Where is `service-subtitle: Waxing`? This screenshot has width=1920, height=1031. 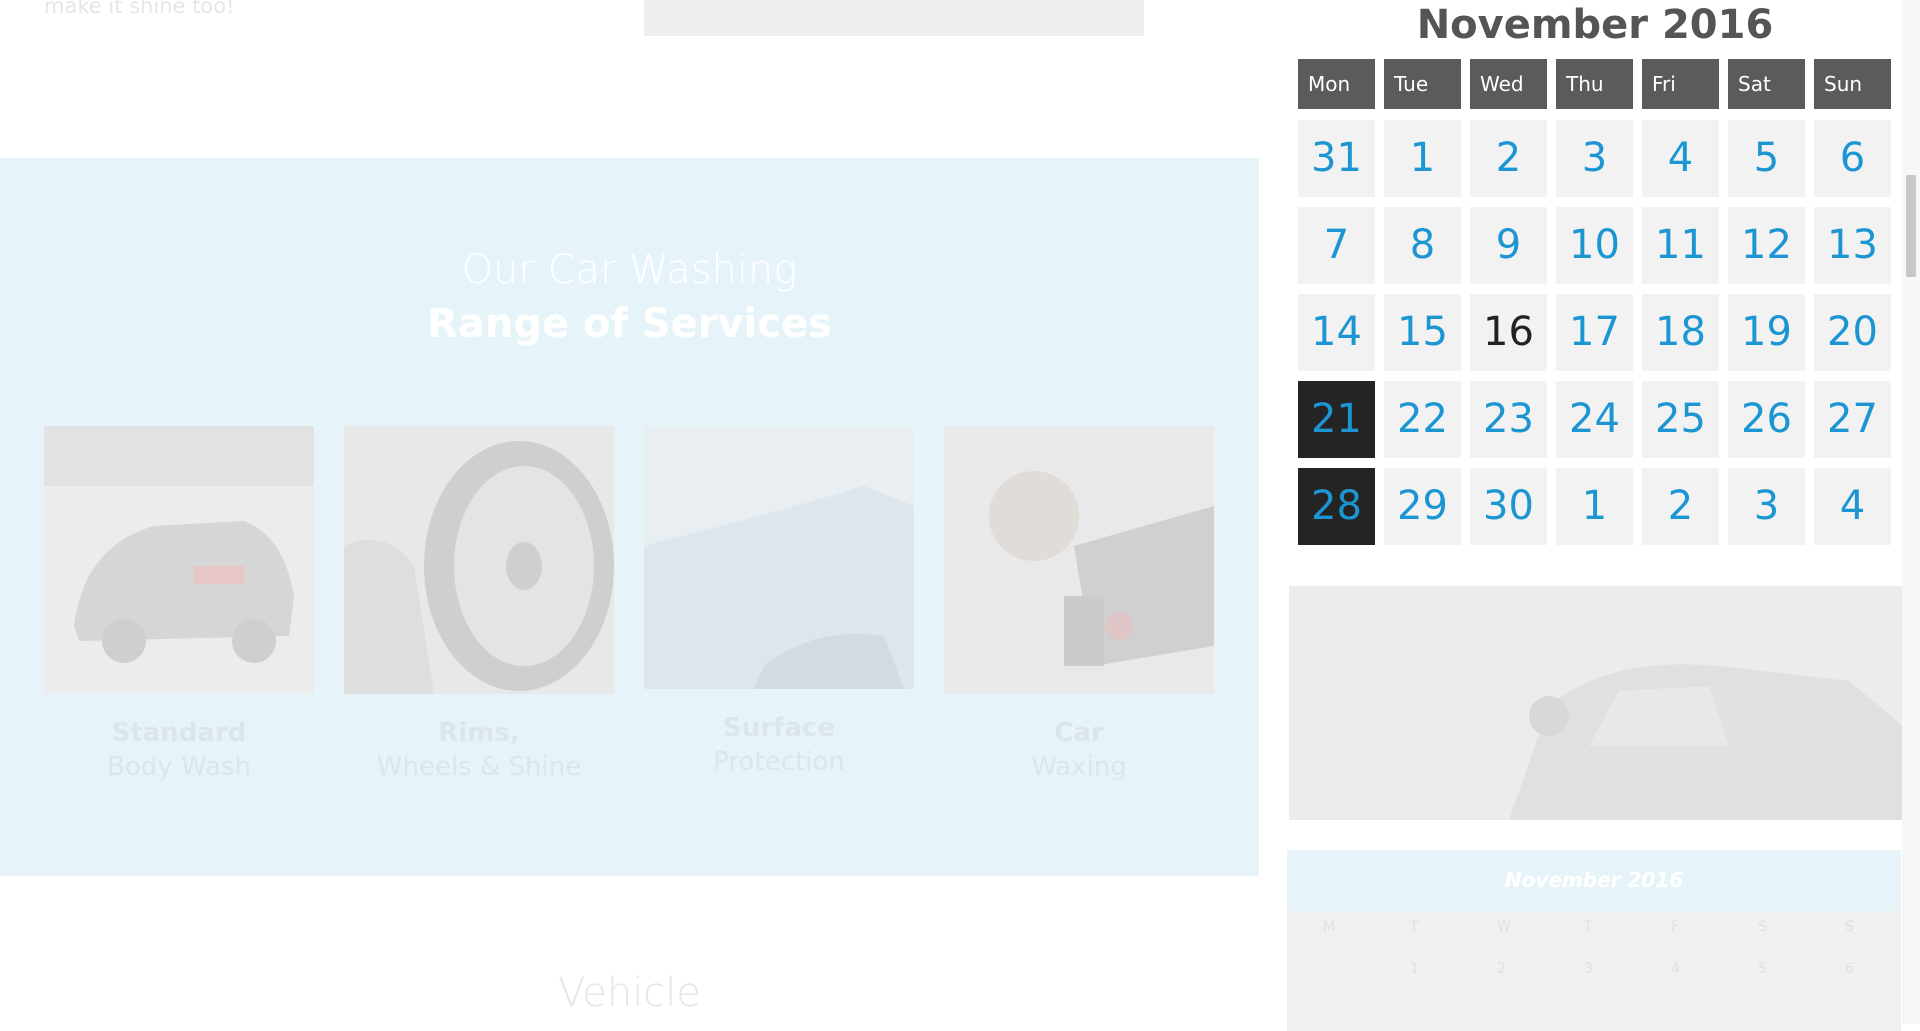 service-subtitle: Waxing is located at coordinates (1079, 767).